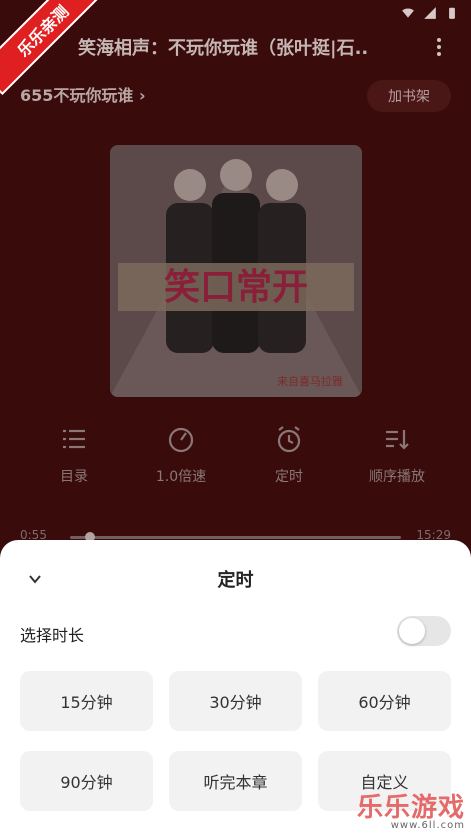 The height and width of the screenshot is (837, 471). What do you see at coordinates (236, 287) in the screenshot?
I see `cover-title-text: 笑口常开` at bounding box center [236, 287].